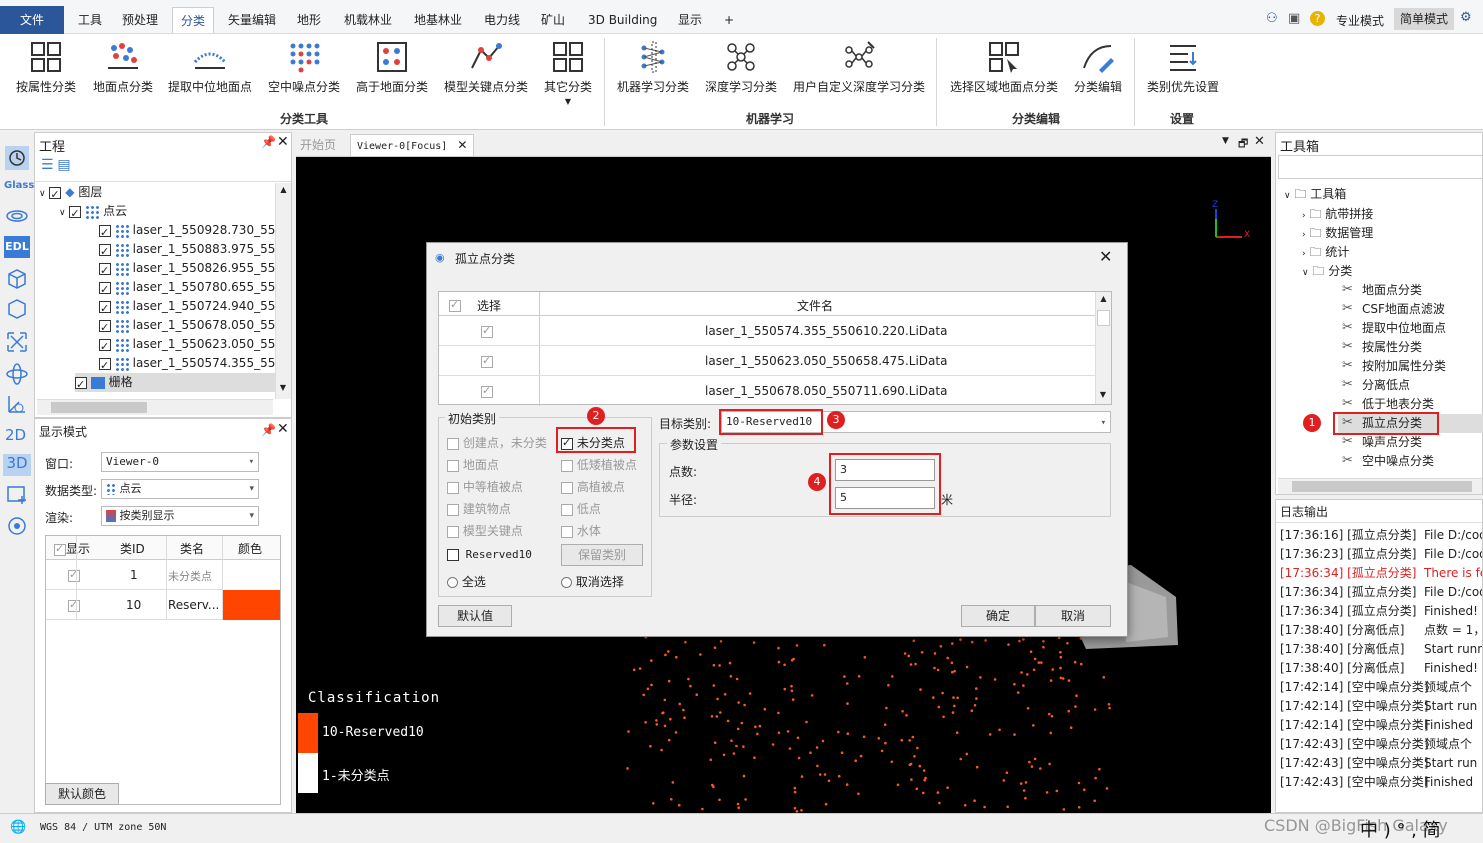 The image size is (1483, 843). What do you see at coordinates (1380, 486) in the screenshot?
I see `toolbox-scrollbar-h` at bounding box center [1380, 486].